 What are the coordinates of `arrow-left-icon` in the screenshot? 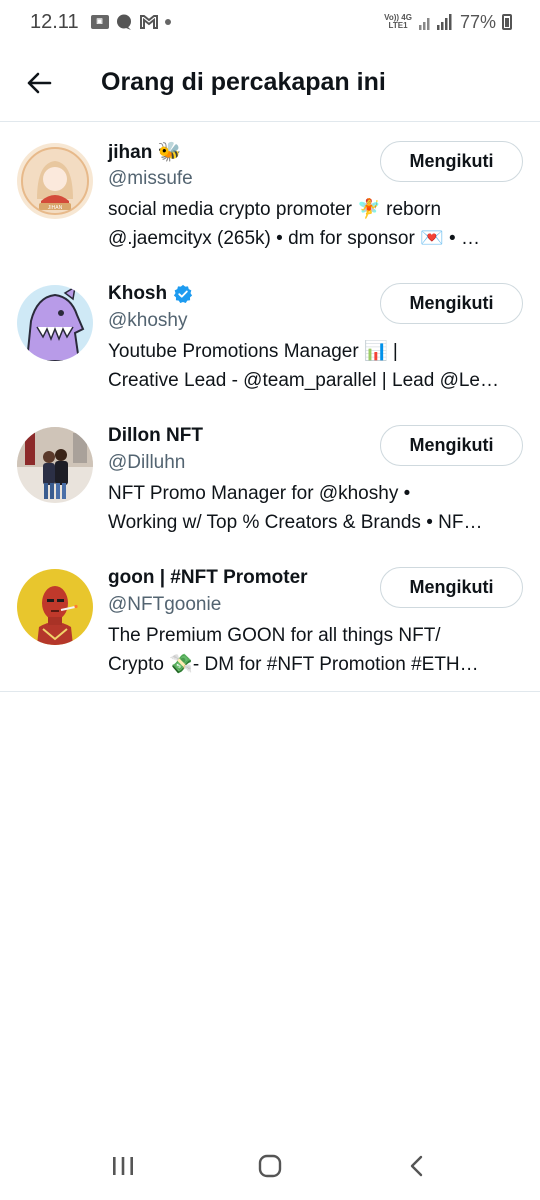 It's located at (39, 82).